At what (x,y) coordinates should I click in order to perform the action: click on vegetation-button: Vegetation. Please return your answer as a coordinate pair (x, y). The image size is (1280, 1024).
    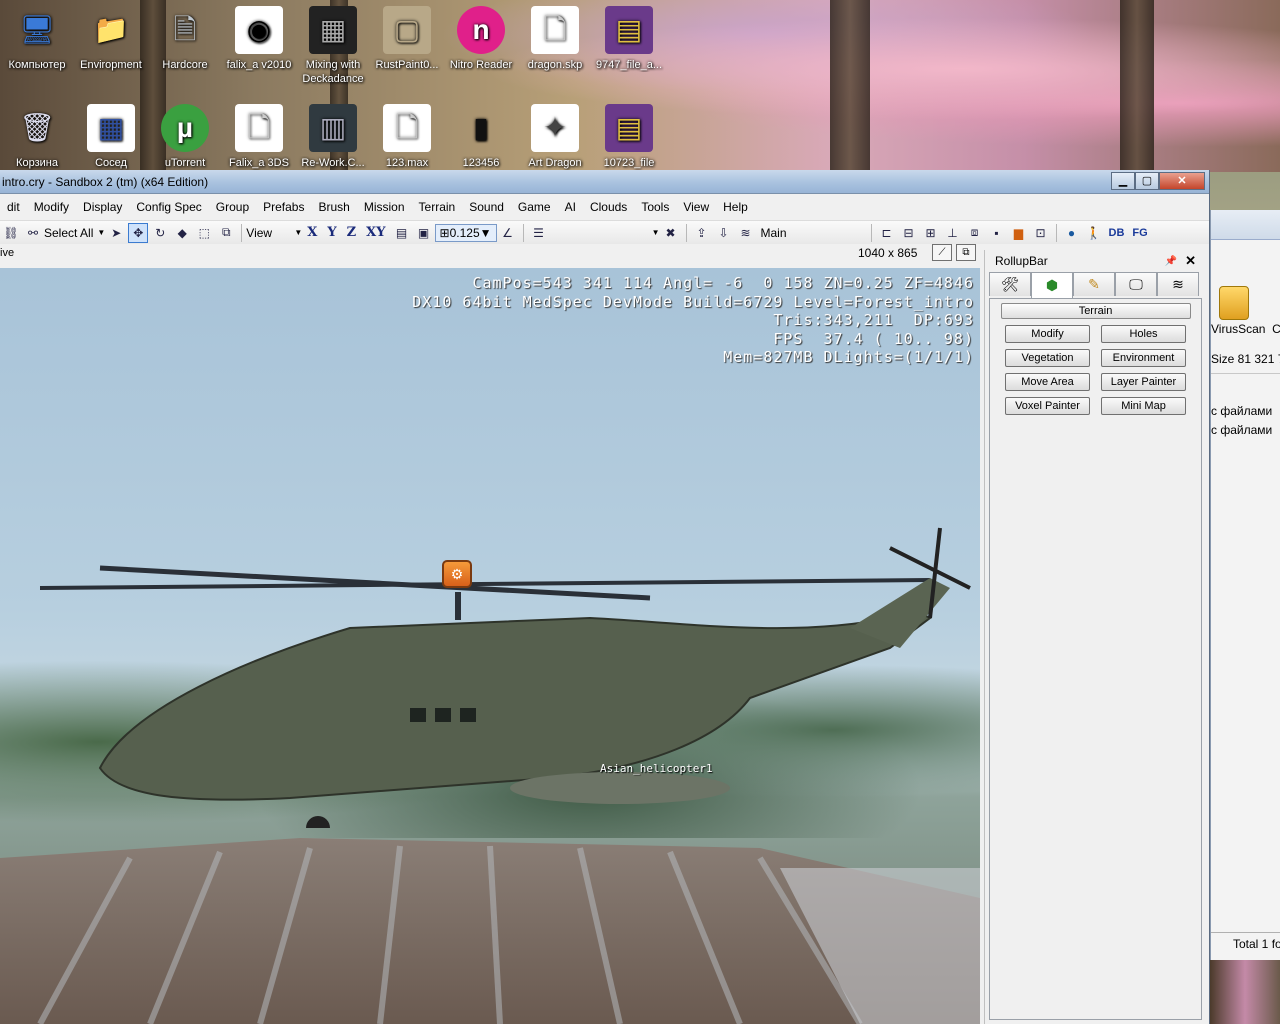
    Looking at the image, I should click on (1047, 358).